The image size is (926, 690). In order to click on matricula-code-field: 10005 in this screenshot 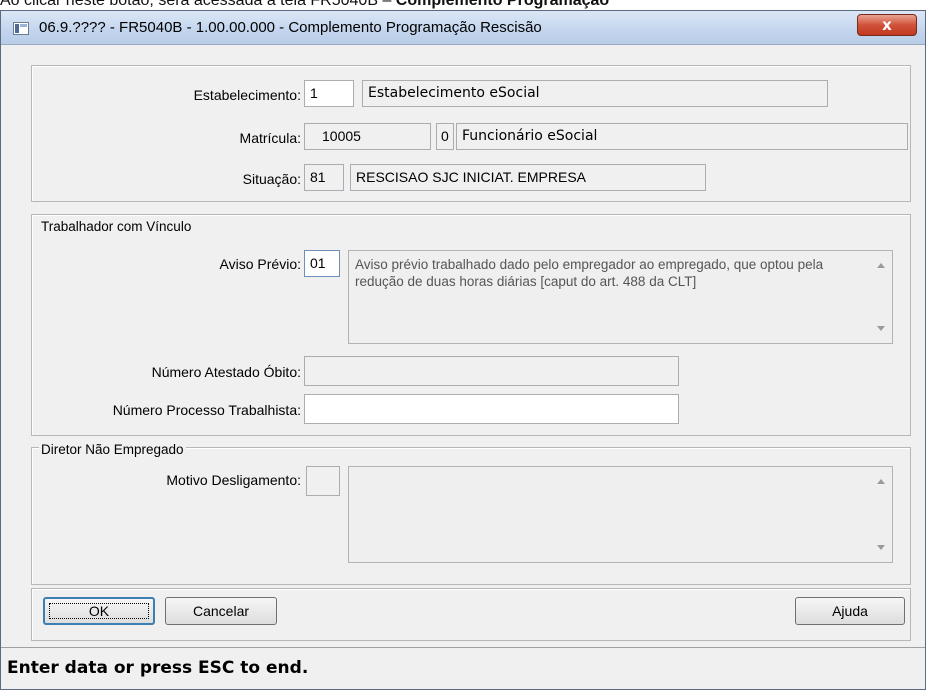, I will do `click(367, 136)`.